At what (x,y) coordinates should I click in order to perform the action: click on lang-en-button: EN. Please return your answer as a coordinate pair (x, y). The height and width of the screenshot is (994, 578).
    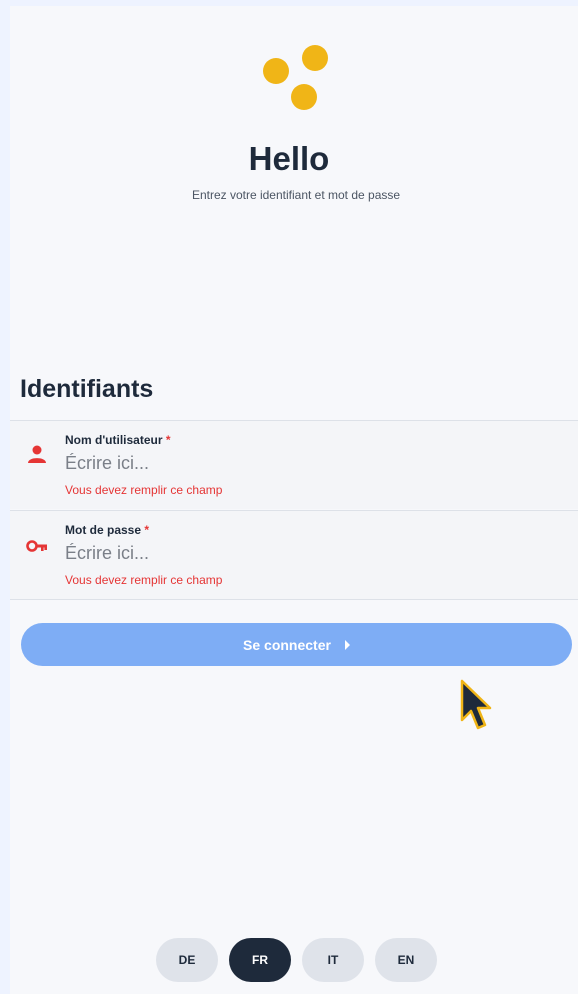
    Looking at the image, I should click on (406, 960).